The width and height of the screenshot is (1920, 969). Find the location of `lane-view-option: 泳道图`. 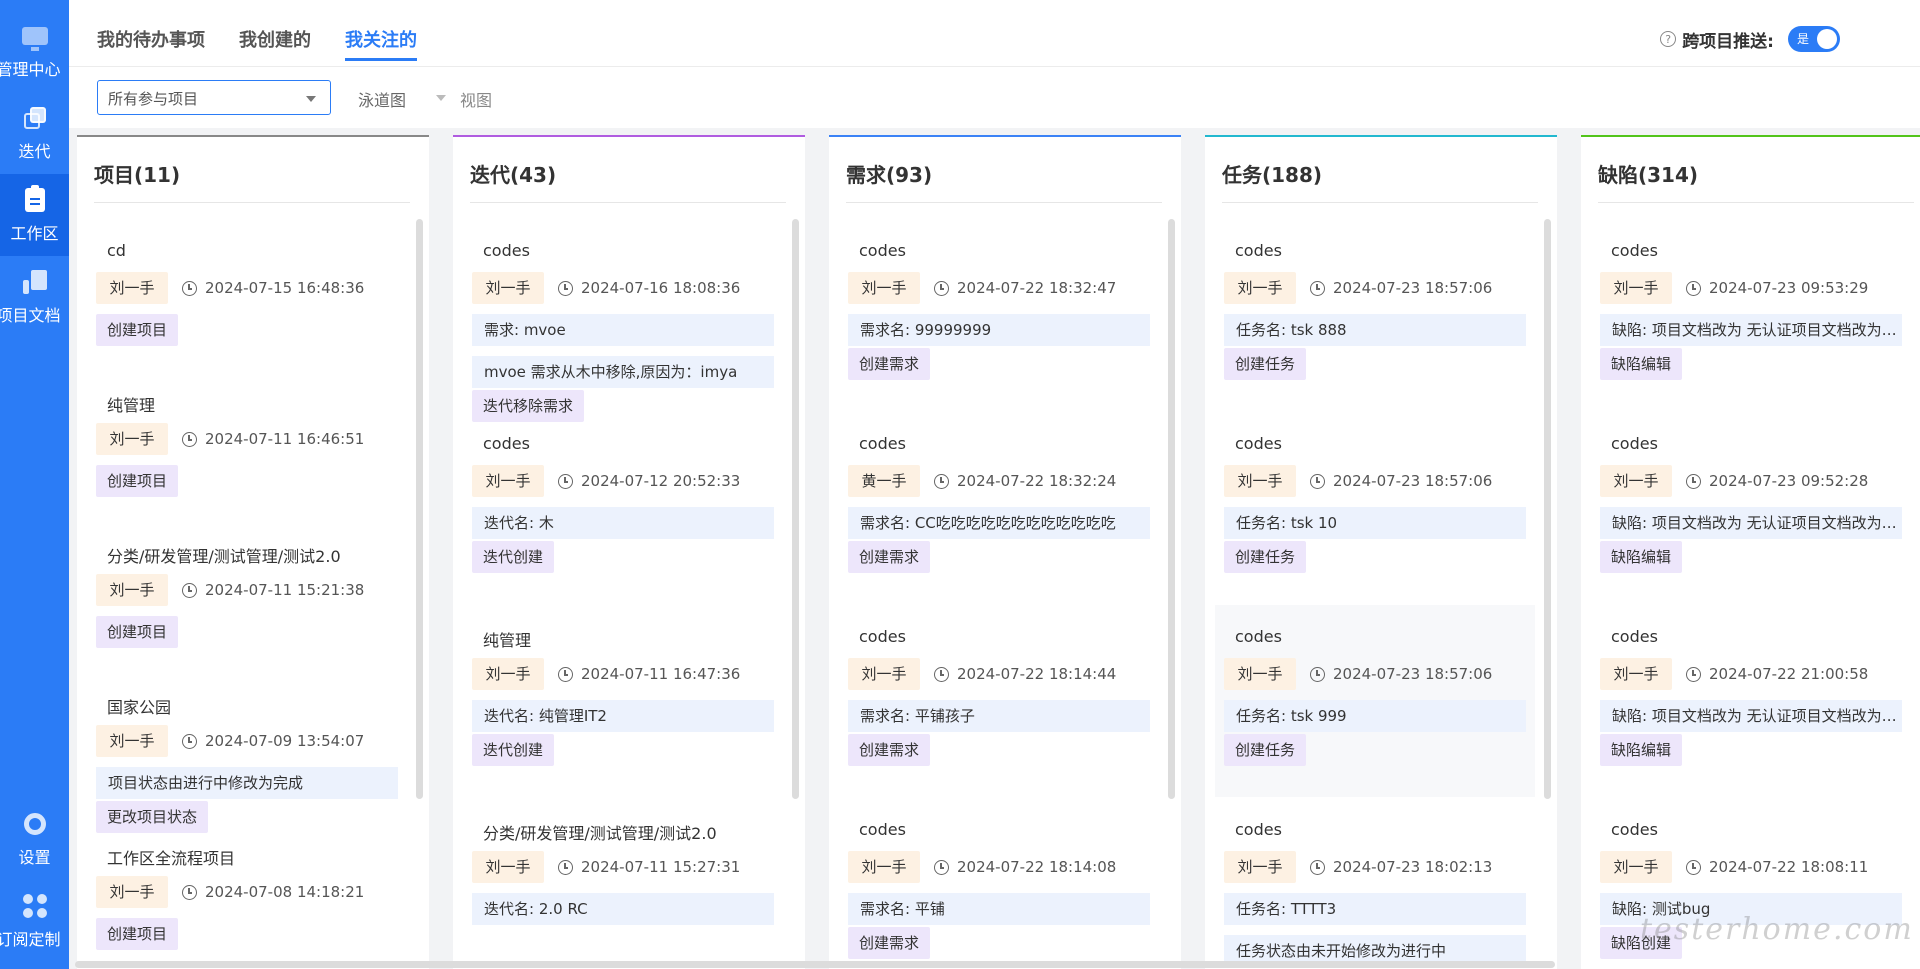

lane-view-option: 泳道图 is located at coordinates (382, 99).